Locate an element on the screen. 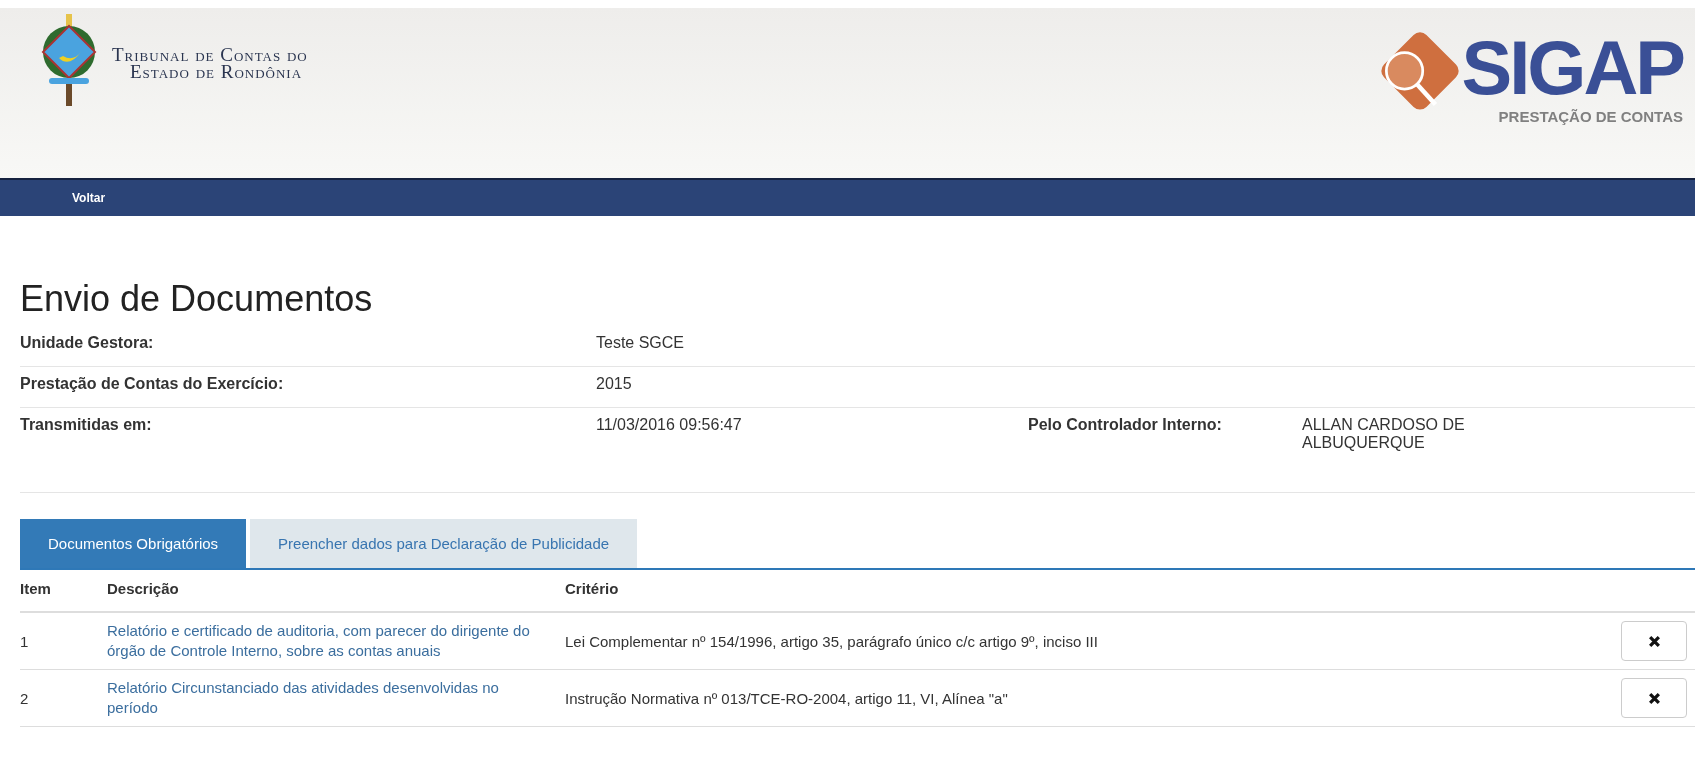 The height and width of the screenshot is (784, 1695). table-cell: 1 is located at coordinates (63, 641).